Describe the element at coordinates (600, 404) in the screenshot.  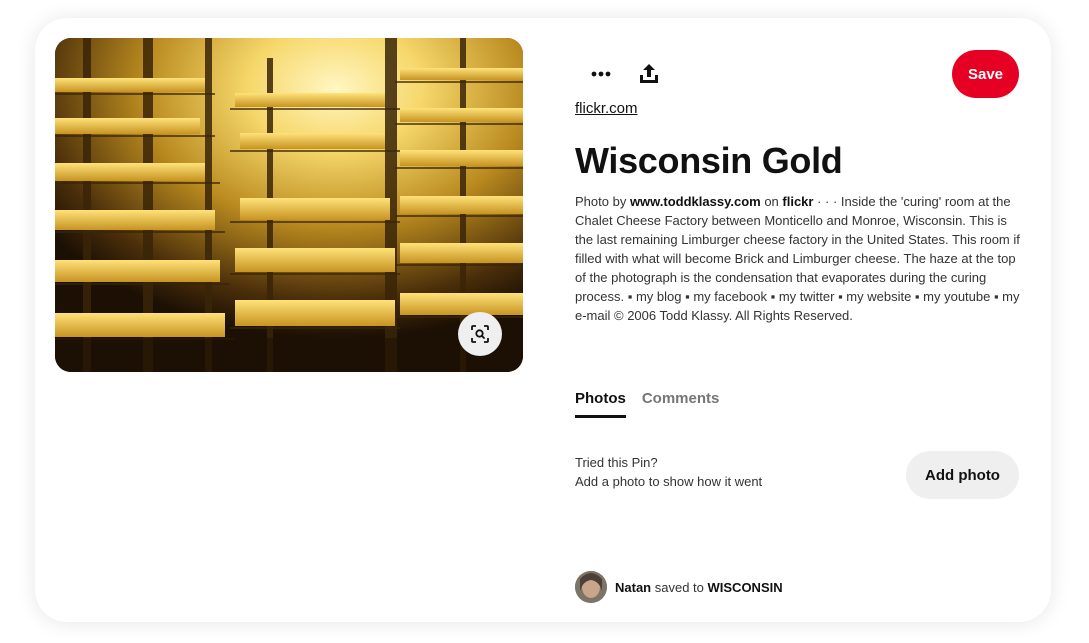
I see `tab-photos: Photos` at that location.